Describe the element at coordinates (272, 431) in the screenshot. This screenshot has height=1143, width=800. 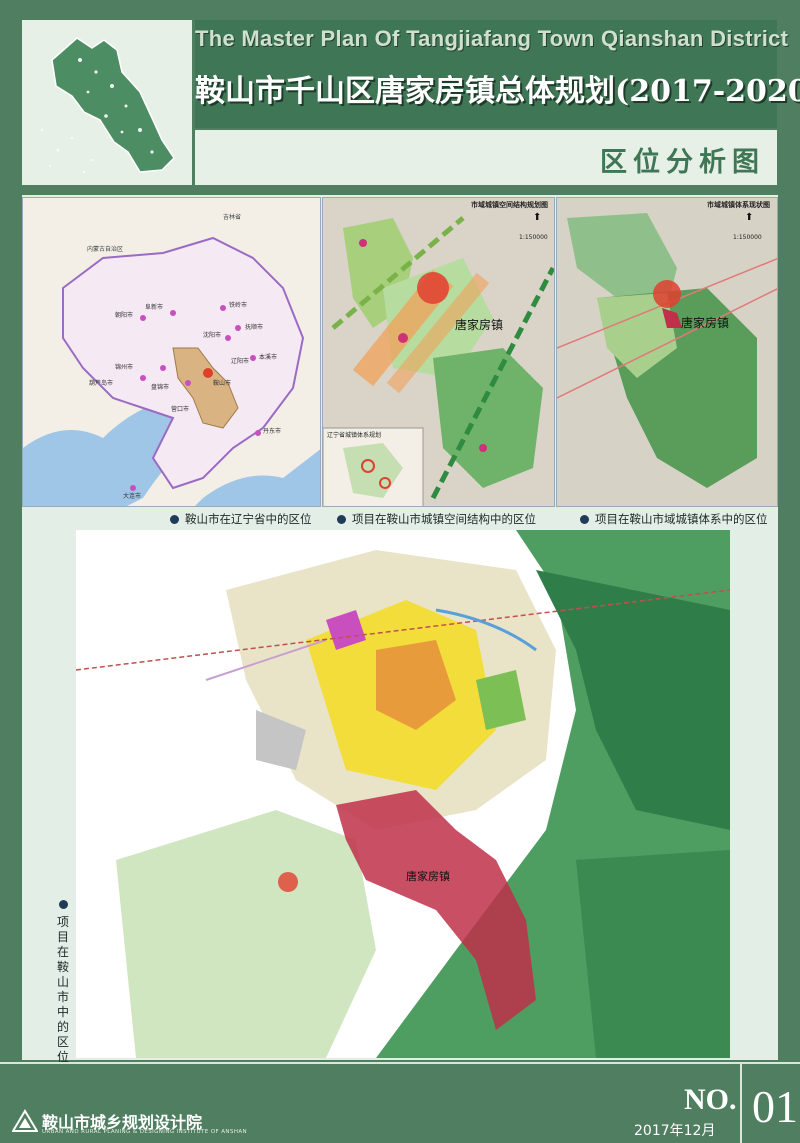
I see `dandong-label: 丹东市` at that location.